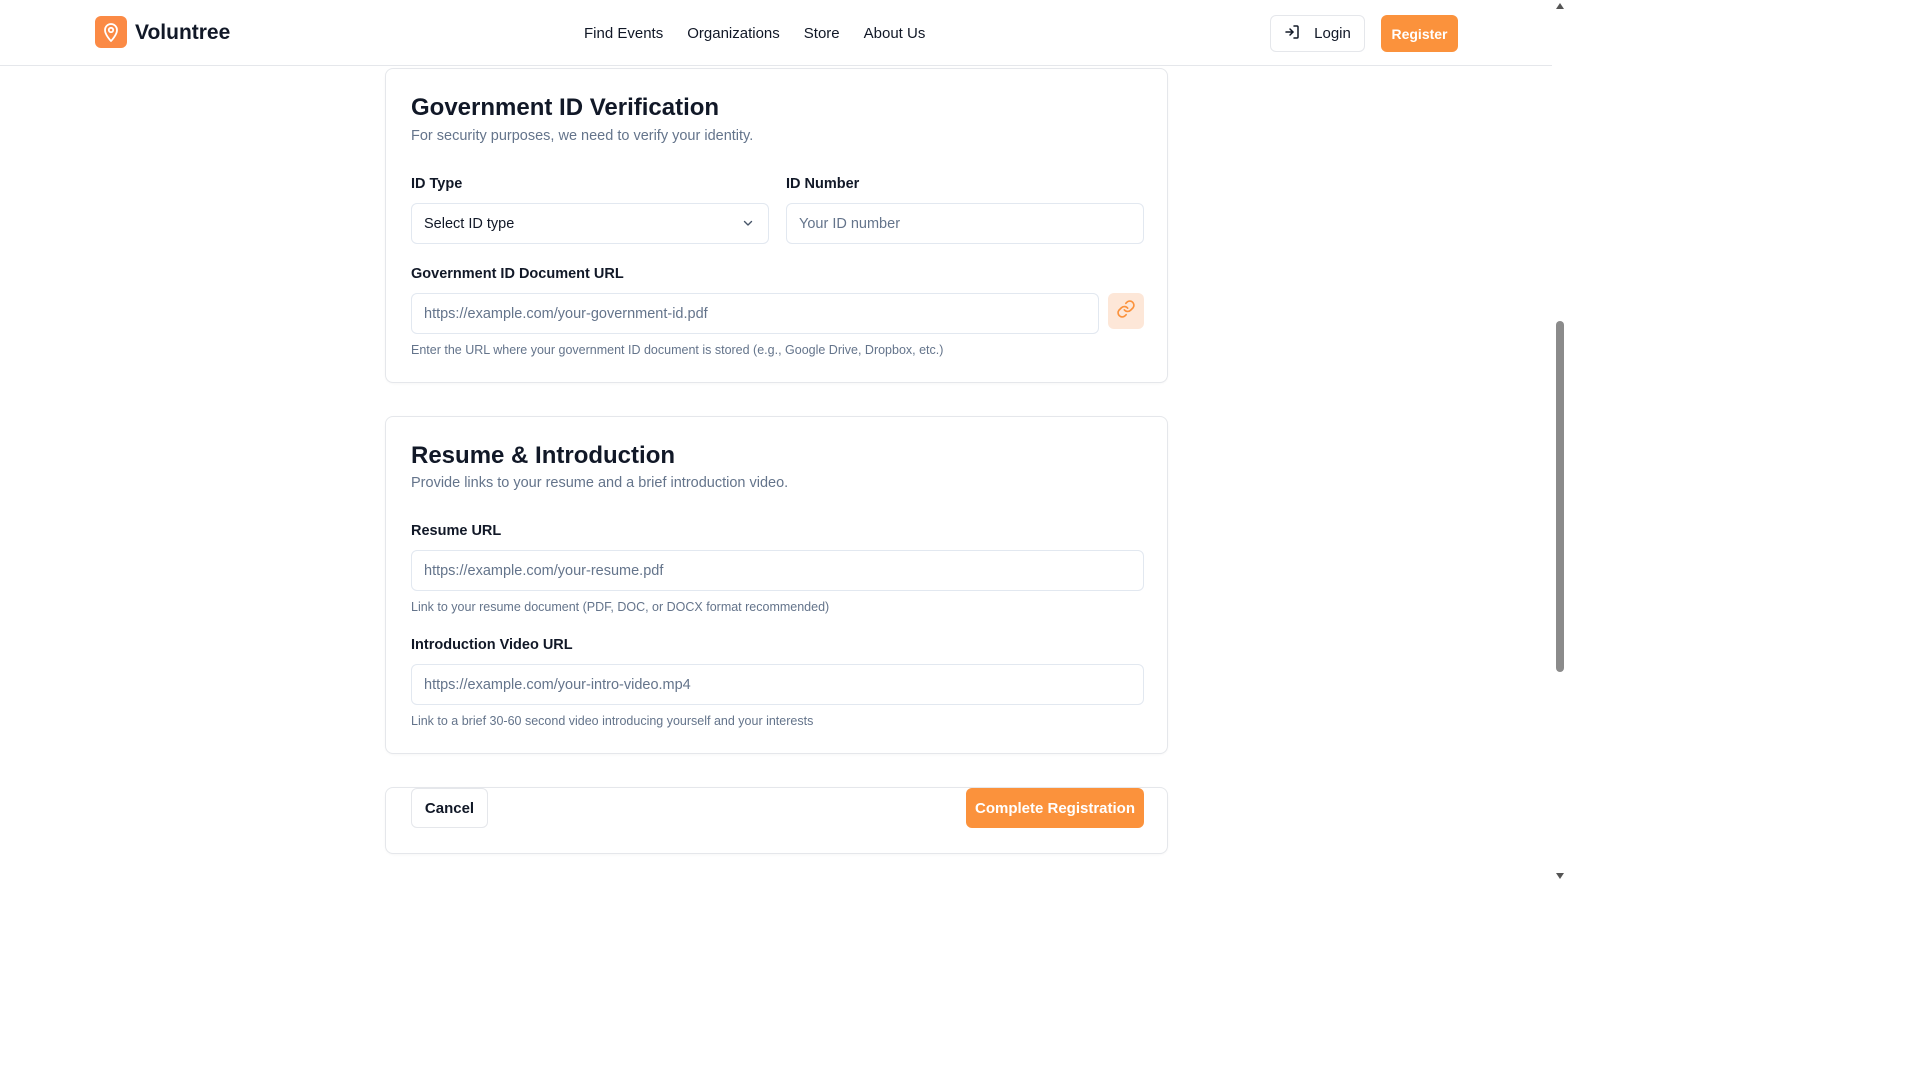 The height and width of the screenshot is (1080, 1920). I want to click on doc-url-label: Government ID Document URL, so click(517, 274).